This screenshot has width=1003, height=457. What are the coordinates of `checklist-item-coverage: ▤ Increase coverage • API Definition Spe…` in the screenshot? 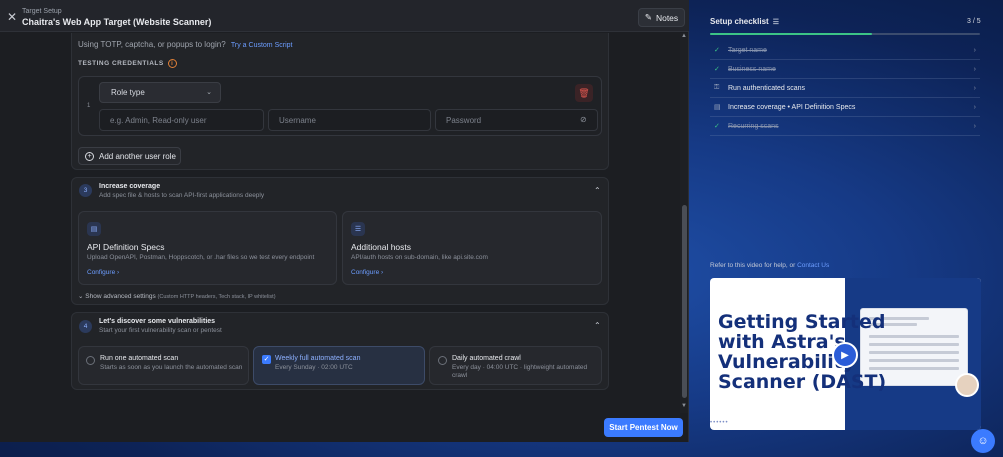 It's located at (845, 107).